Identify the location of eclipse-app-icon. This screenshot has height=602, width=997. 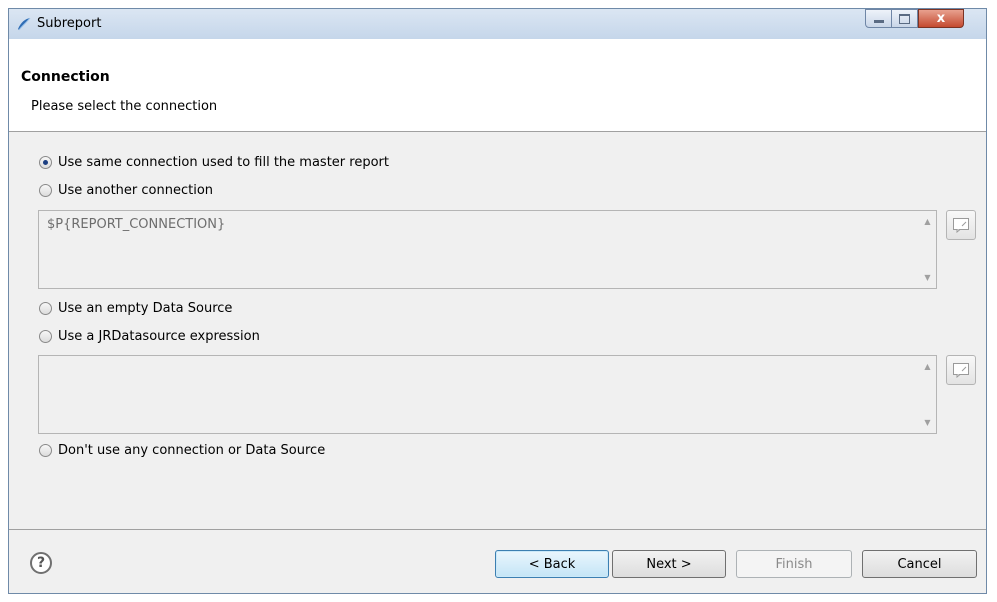
(24, 24).